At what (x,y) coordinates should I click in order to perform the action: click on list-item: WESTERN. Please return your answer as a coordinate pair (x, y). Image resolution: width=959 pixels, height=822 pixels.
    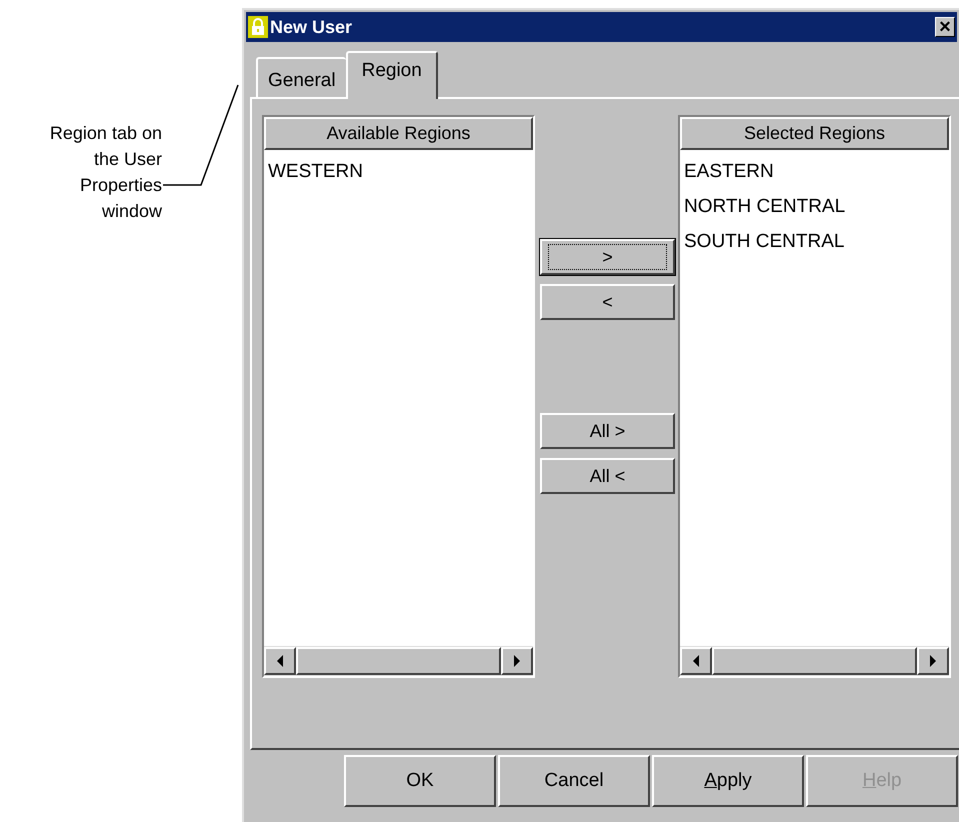
    Looking at the image, I should click on (315, 171).